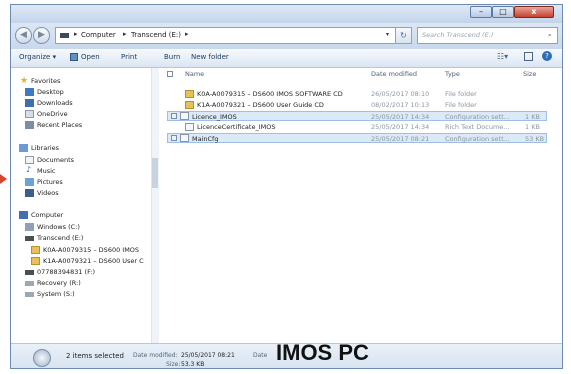 This screenshot has width=571, height=374. Describe the element at coordinates (228, 35) in the screenshot. I see `address-bar: ▸ Computer ▸ Transcend (E:) ▸ ▾` at that location.